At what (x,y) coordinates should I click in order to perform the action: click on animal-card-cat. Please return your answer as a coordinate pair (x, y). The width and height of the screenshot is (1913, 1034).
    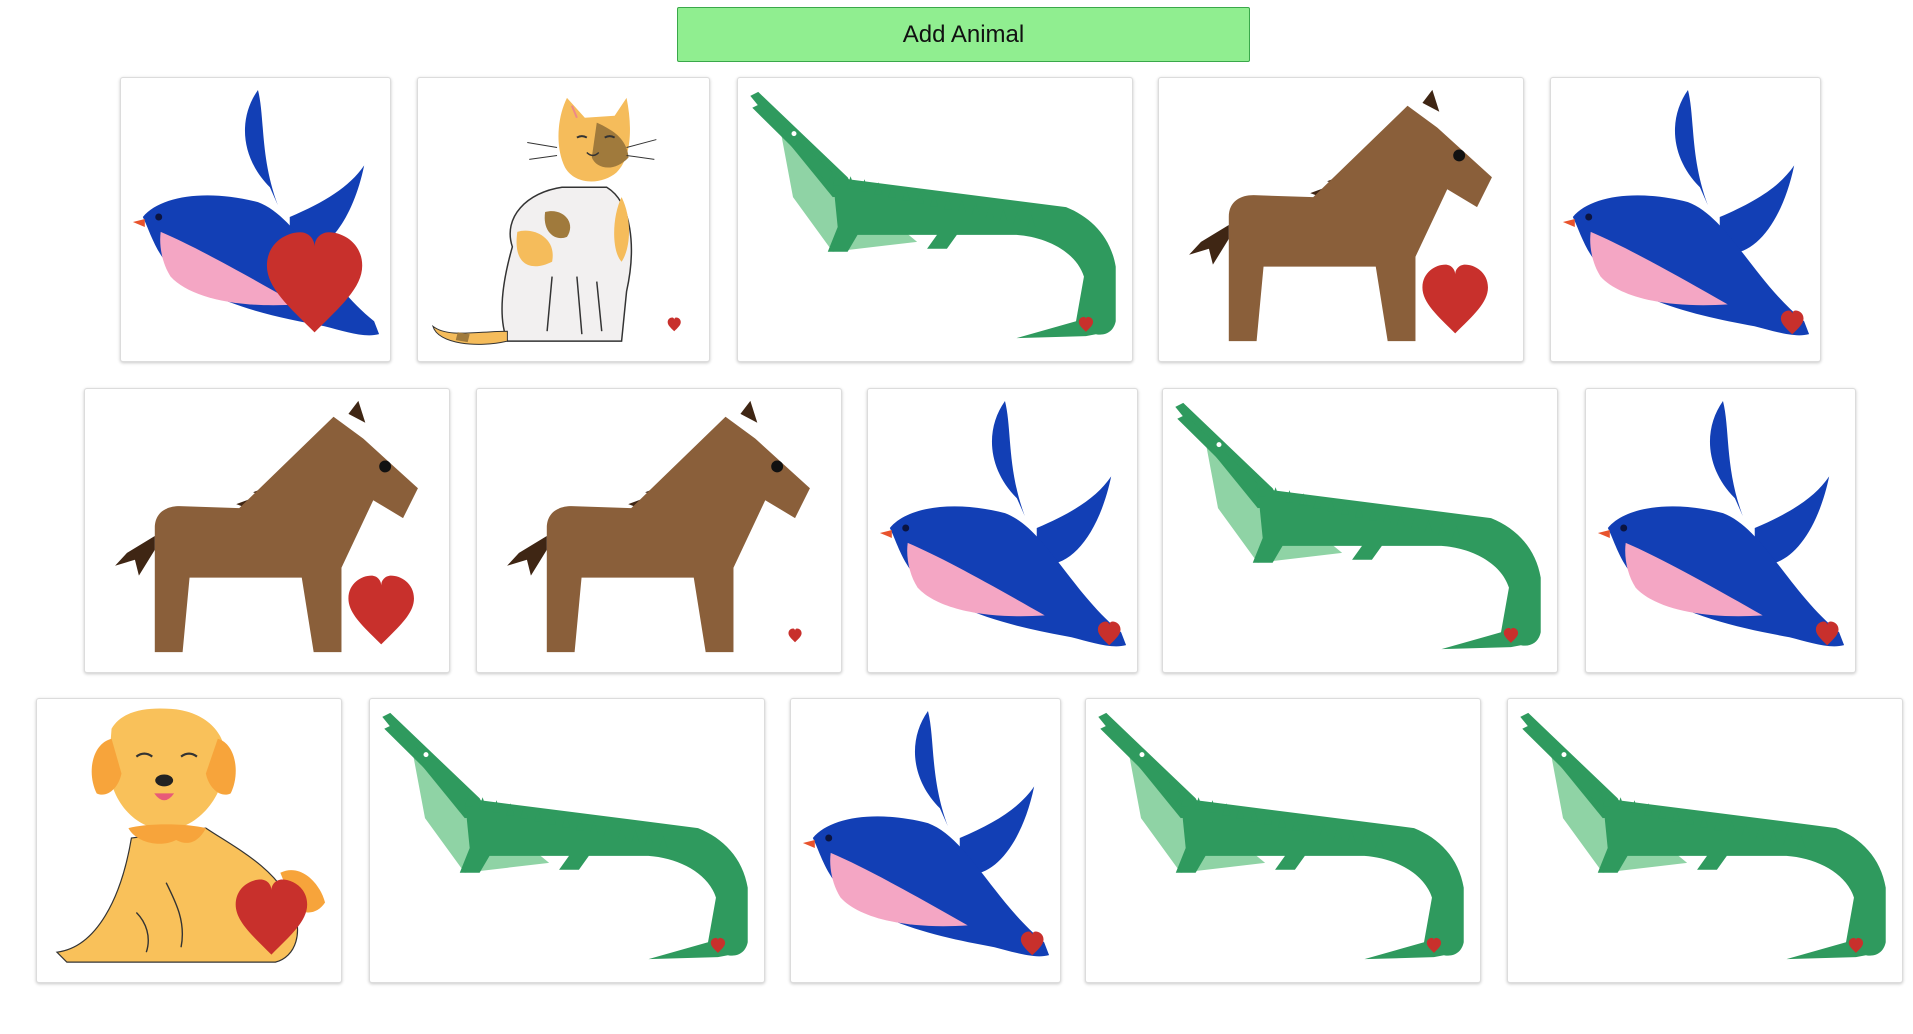
    Looking at the image, I should click on (563, 219).